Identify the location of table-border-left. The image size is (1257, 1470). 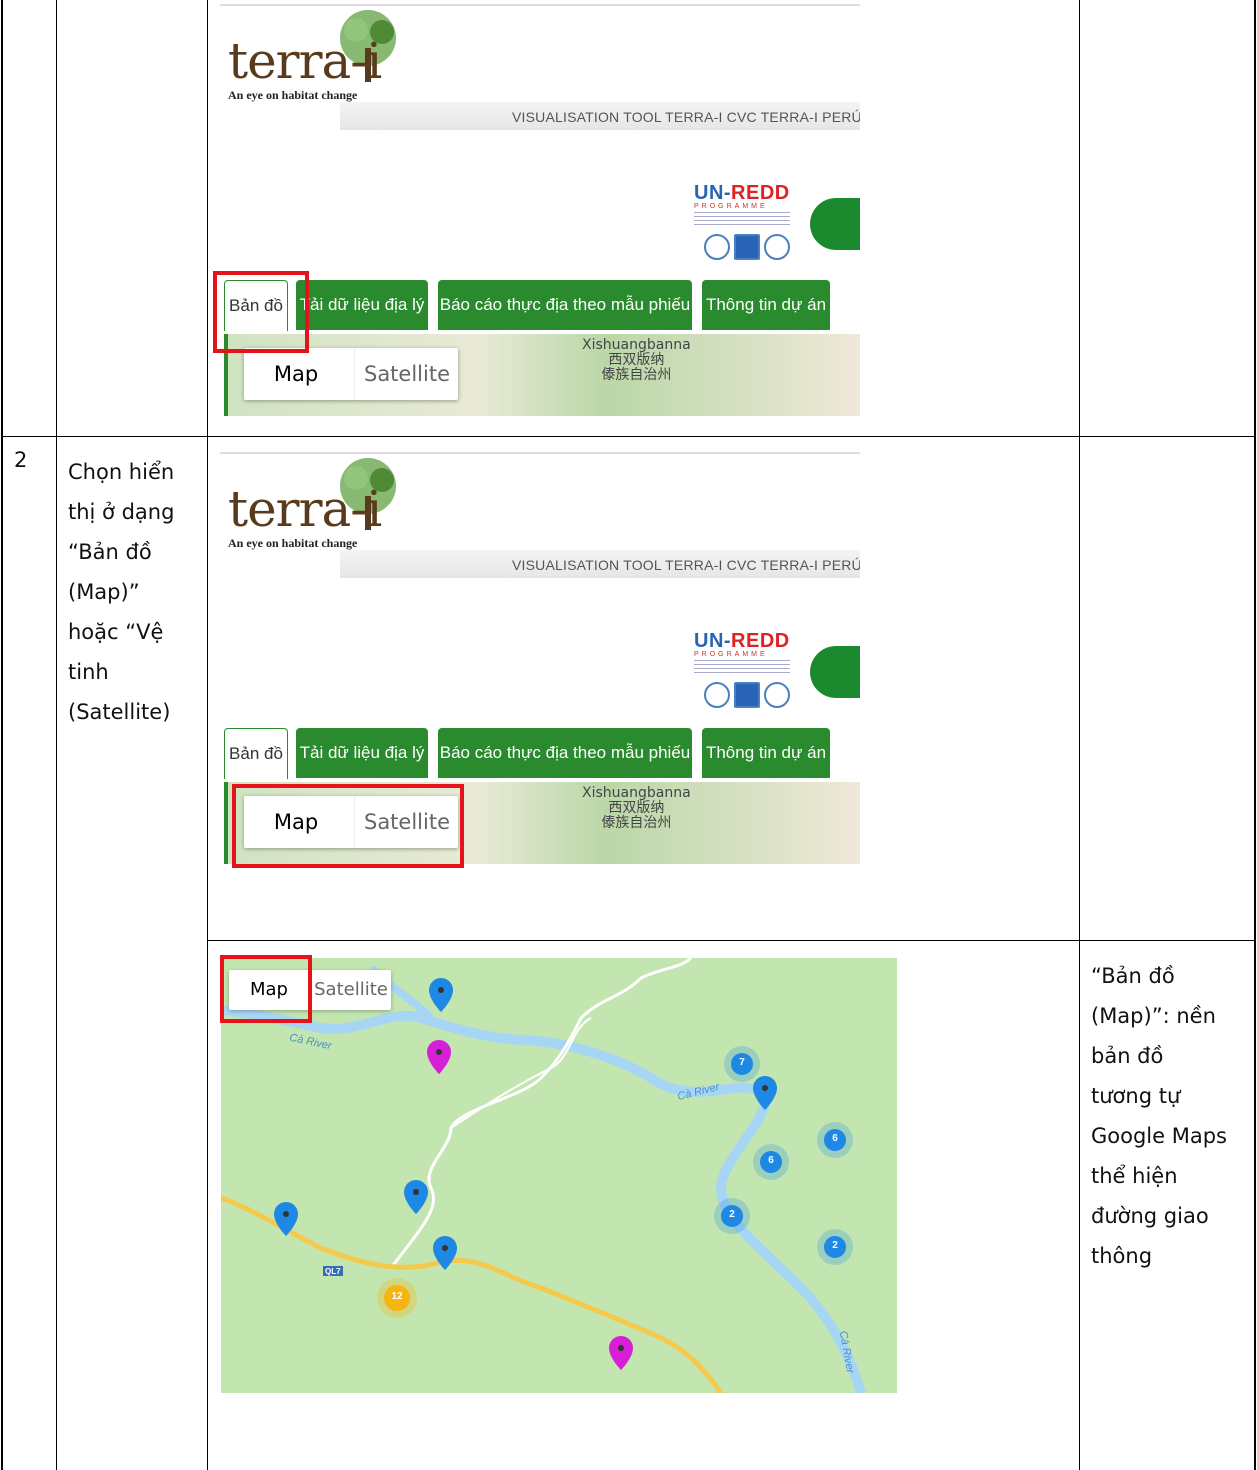
(2, 735).